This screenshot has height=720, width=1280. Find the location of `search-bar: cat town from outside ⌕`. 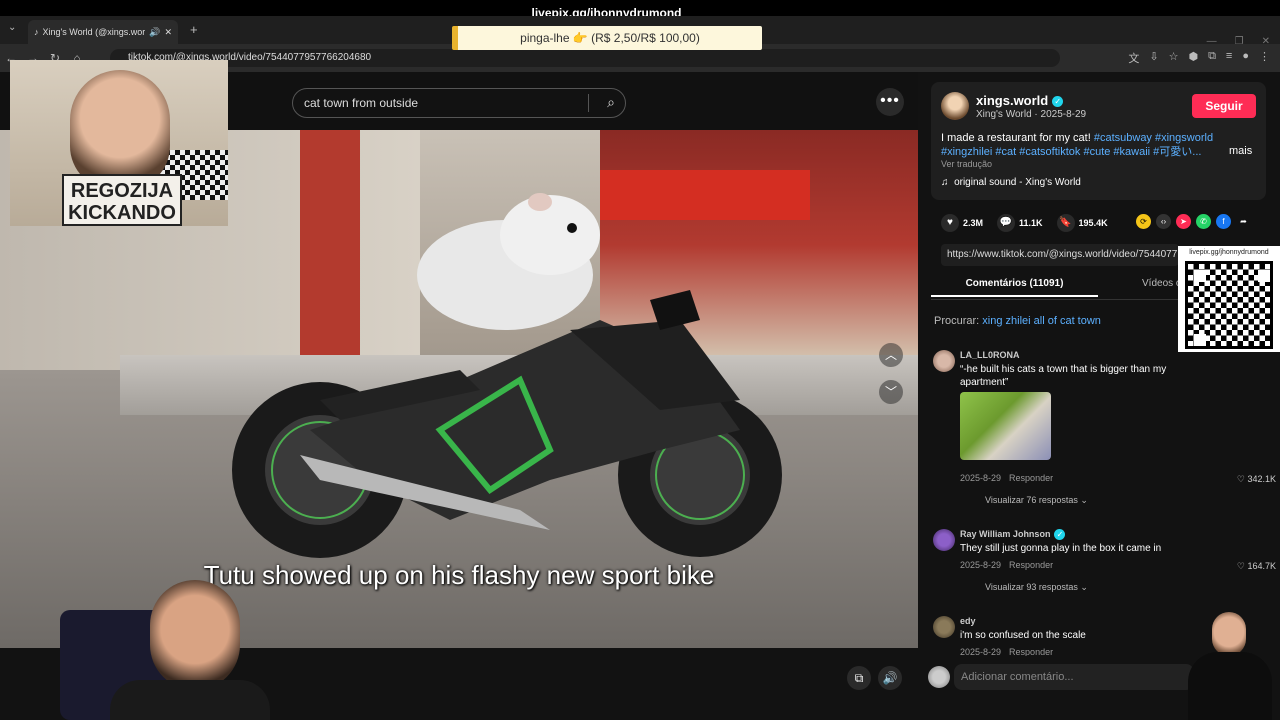

search-bar: cat town from outside ⌕ is located at coordinates (459, 103).